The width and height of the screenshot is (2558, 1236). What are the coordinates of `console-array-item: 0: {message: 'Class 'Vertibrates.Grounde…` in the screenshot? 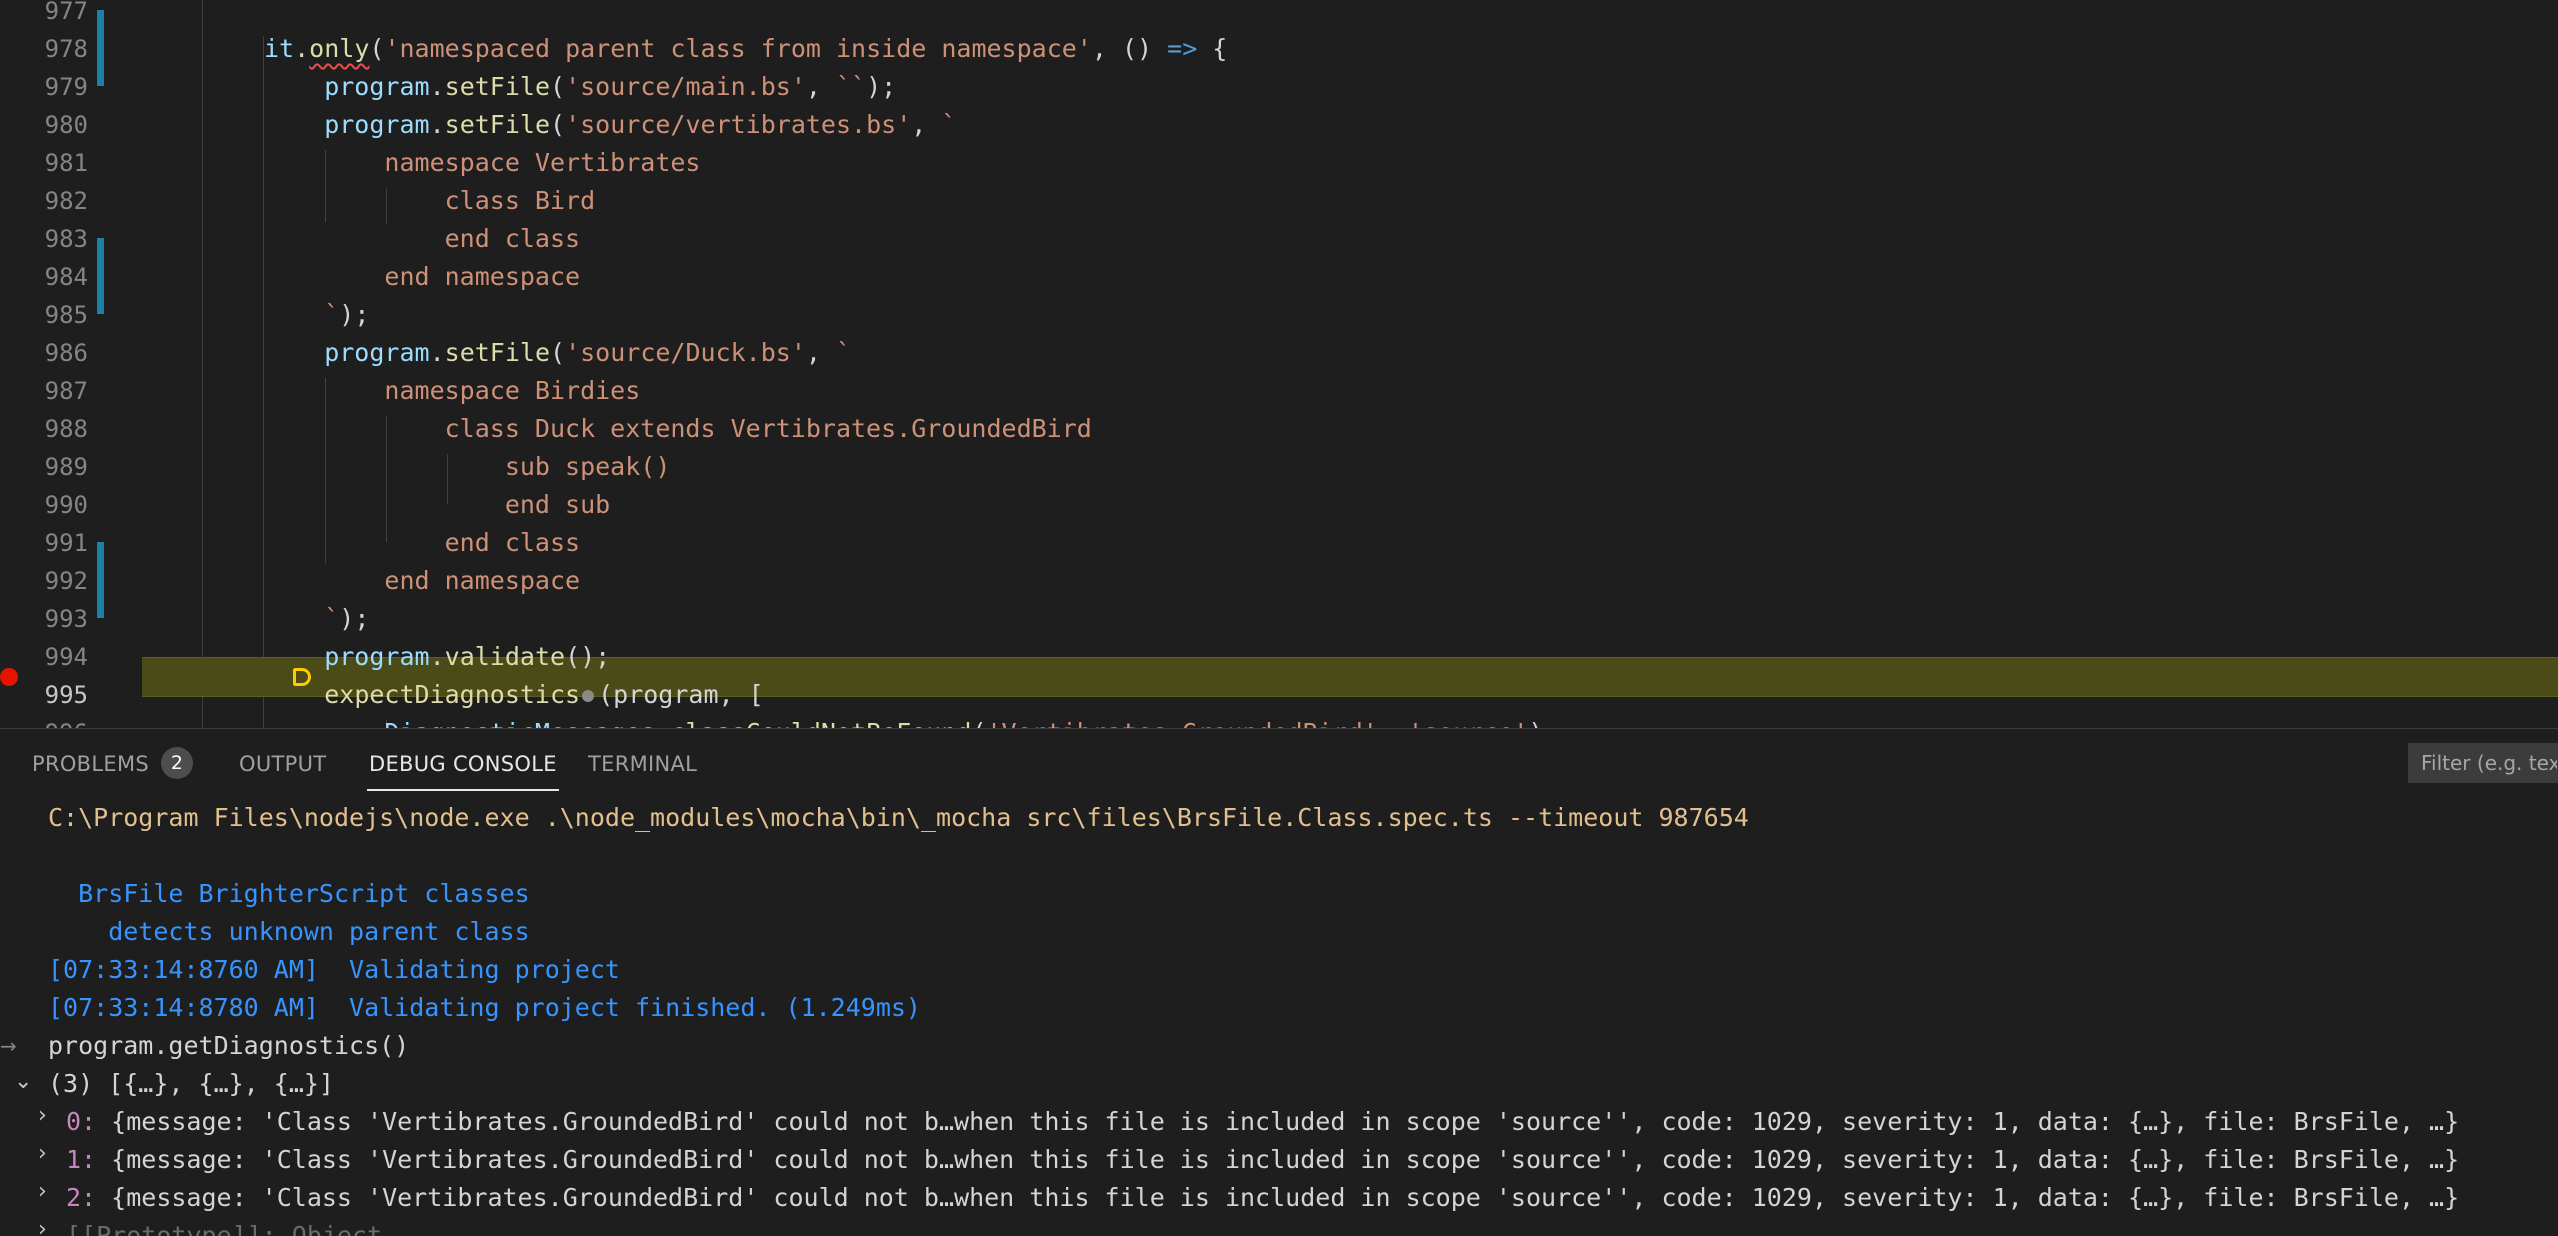 It's located at (1312, 1122).